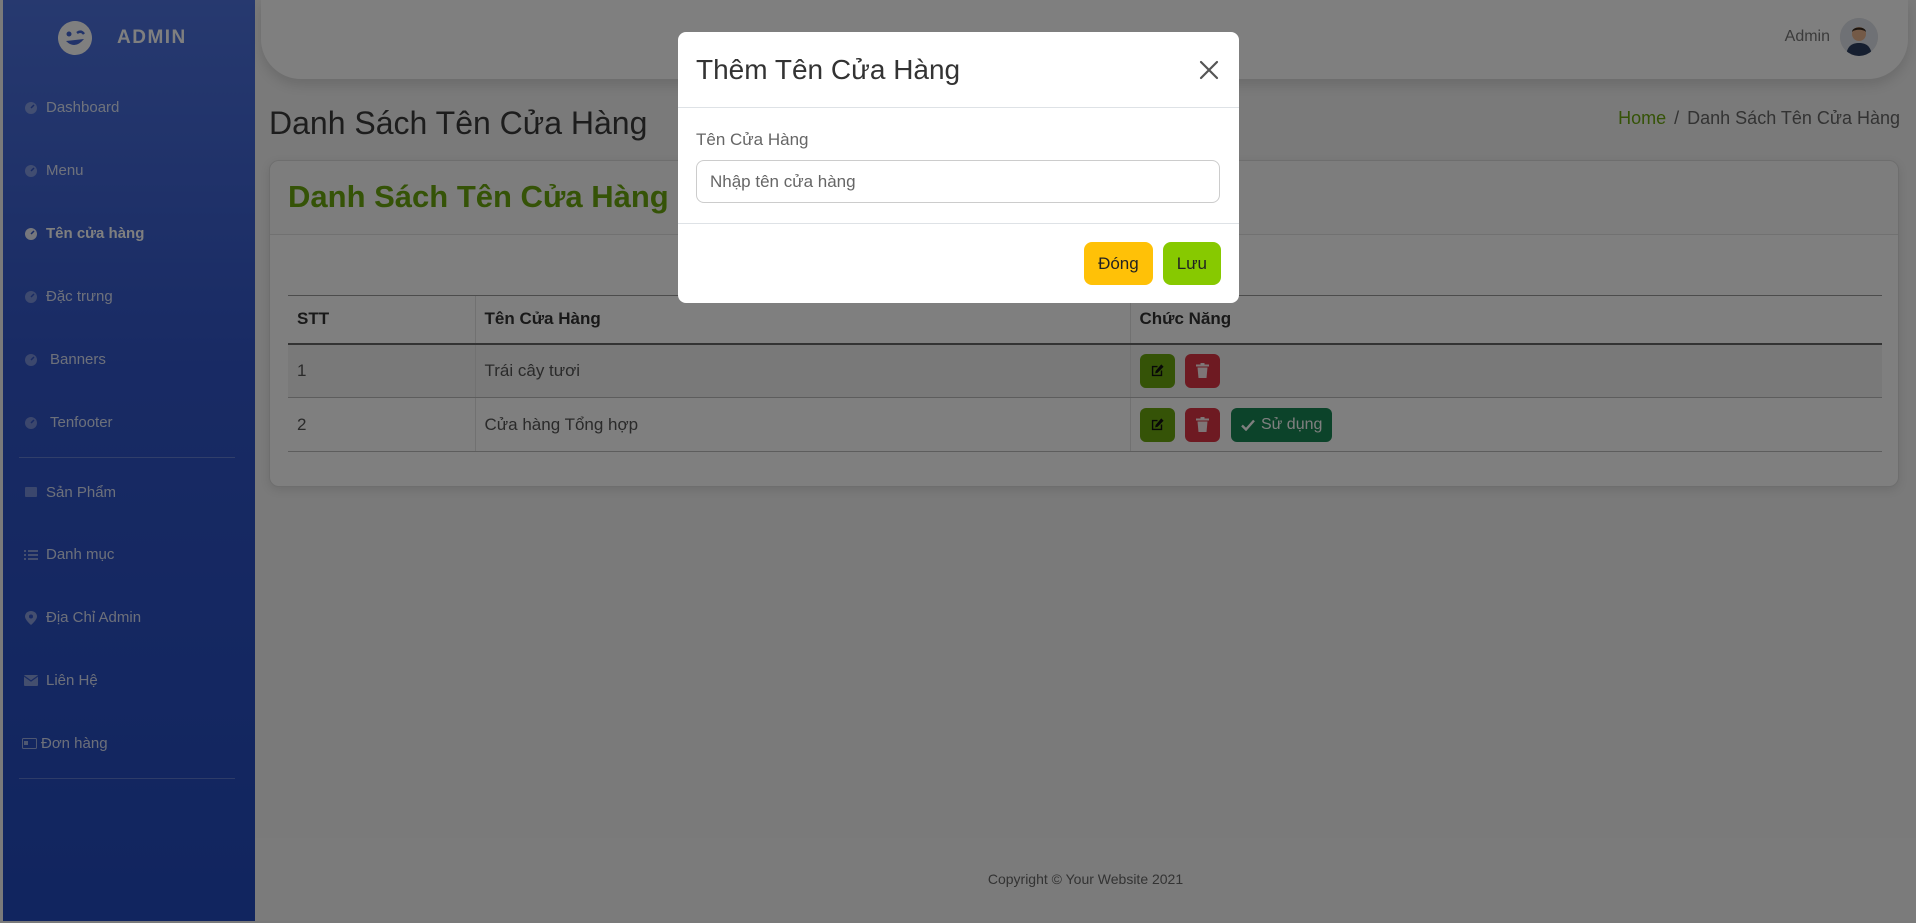 This screenshot has width=1916, height=923. I want to click on save-button: Lưu, so click(1191, 263).